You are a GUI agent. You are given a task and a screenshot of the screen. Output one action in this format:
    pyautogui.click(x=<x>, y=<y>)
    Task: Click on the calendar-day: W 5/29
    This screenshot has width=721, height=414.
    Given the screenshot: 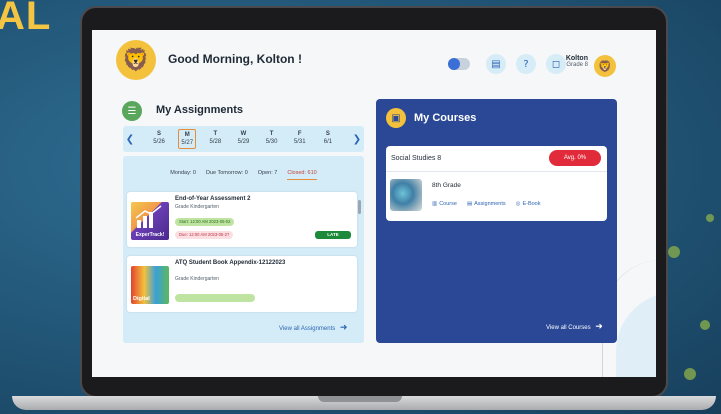 What is the action you would take?
    pyautogui.click(x=243, y=139)
    